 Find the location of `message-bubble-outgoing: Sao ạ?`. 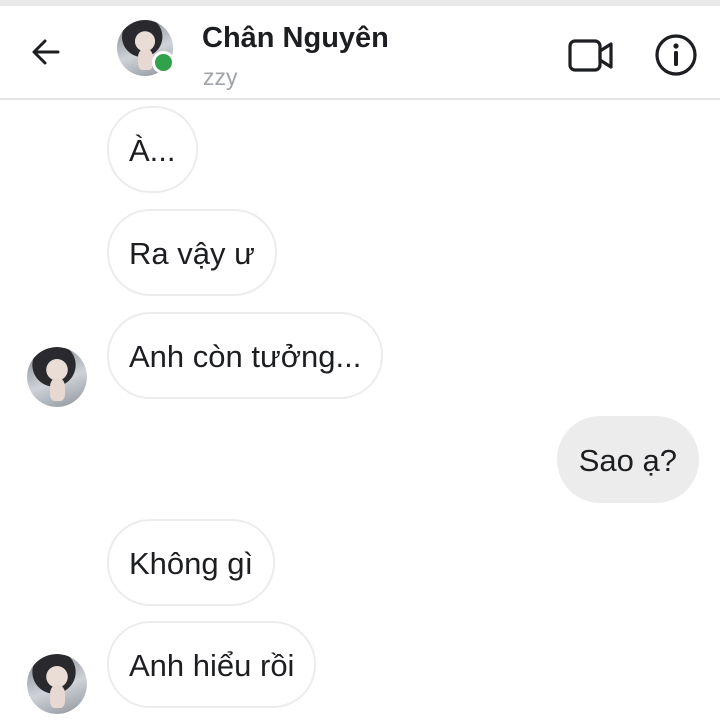

message-bubble-outgoing: Sao ạ? is located at coordinates (627, 459).